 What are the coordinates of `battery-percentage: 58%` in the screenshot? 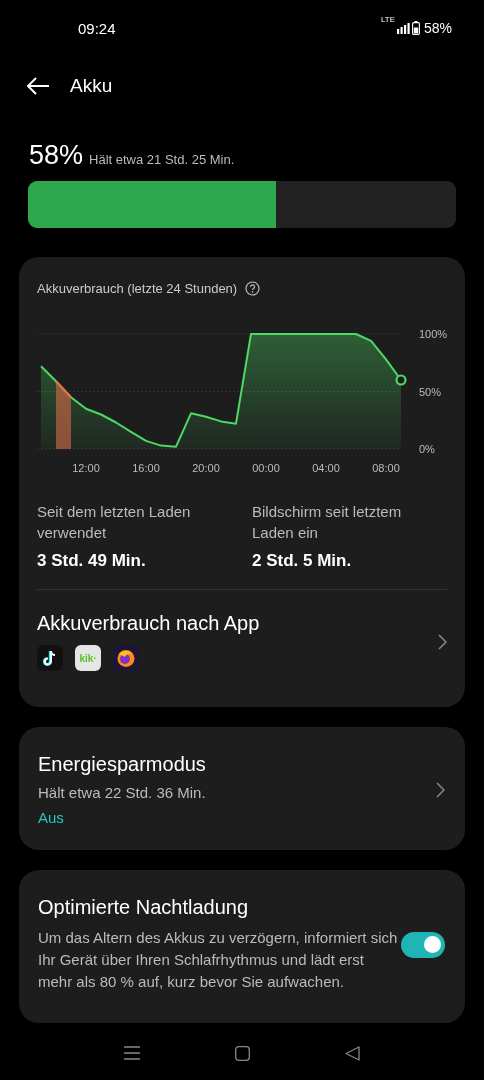 It's located at (56, 155).